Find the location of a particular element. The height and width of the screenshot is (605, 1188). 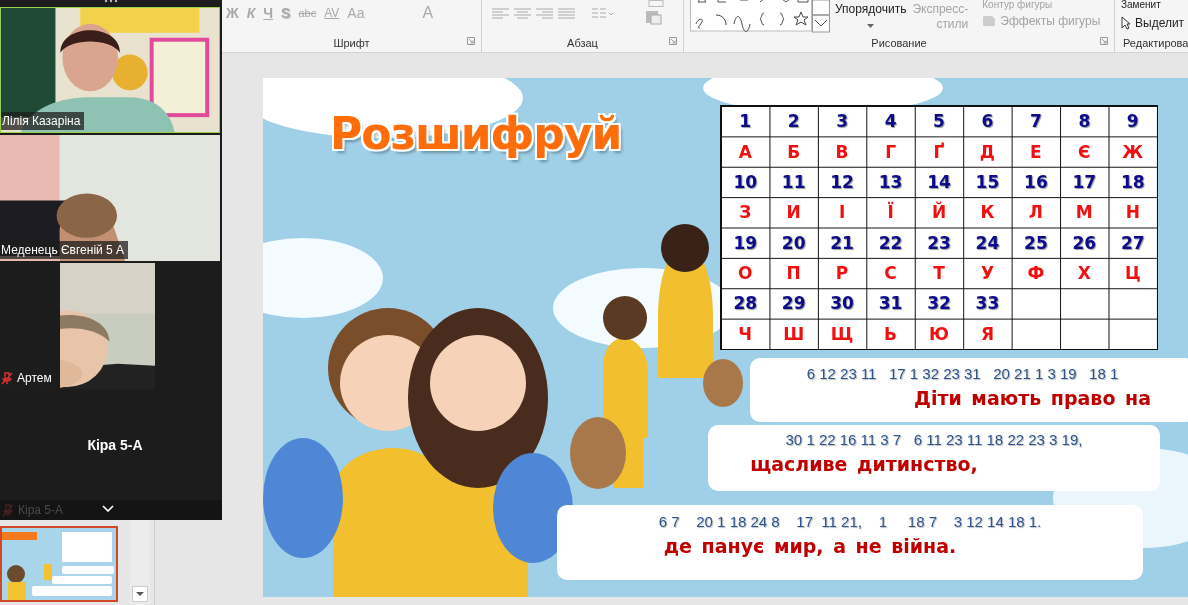

caret-icon is located at coordinates (871, 26).